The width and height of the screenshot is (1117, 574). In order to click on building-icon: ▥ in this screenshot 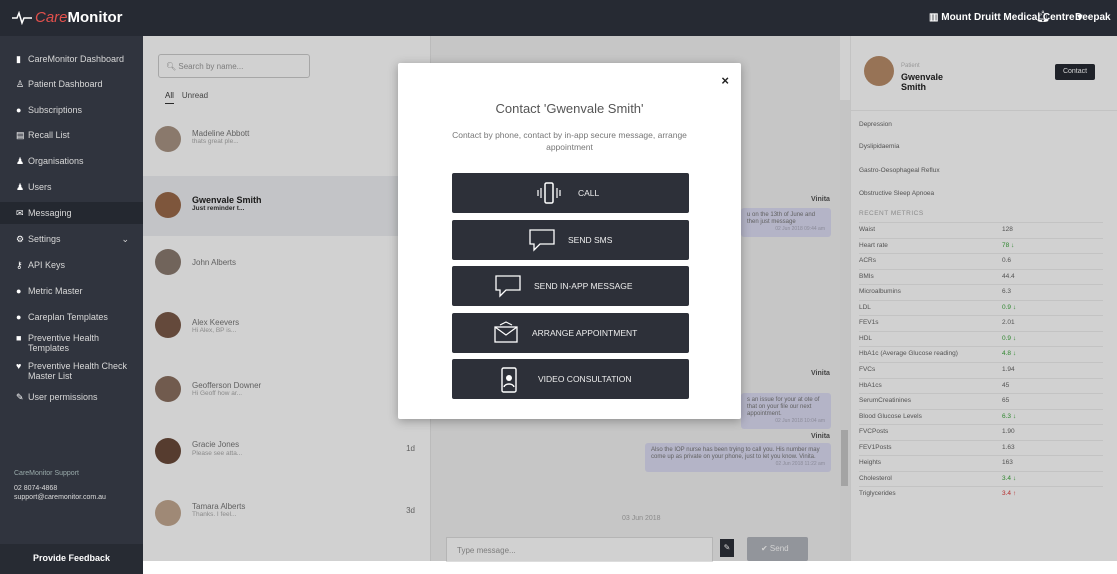, I will do `click(935, 17)`.